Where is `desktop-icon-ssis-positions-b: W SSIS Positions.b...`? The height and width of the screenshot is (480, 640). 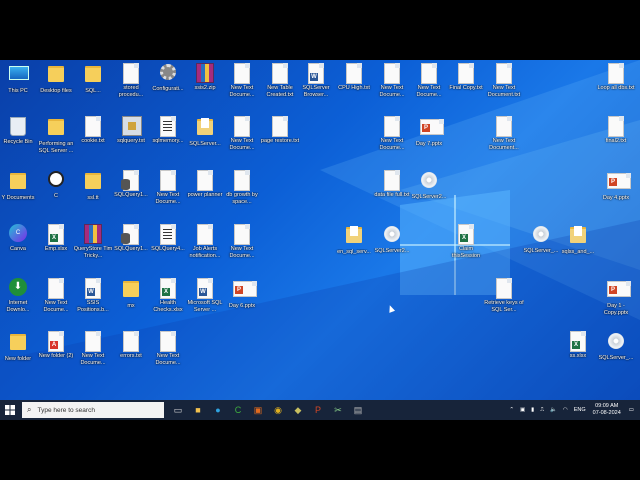 desktop-icon-ssis-positions-b: W SSIS Positions.b... is located at coordinates (93, 295).